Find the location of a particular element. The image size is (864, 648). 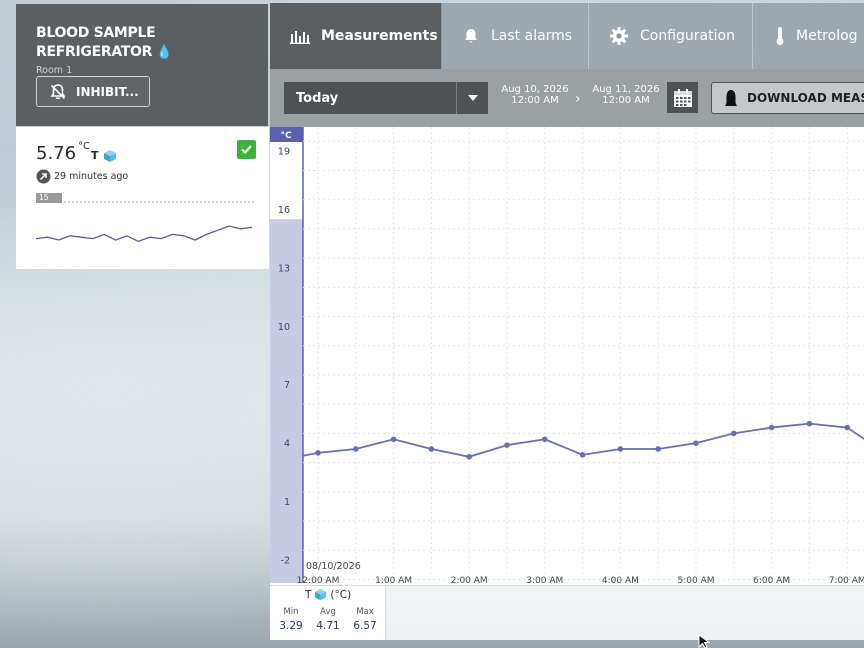

y-tick-label: 4 is located at coordinates (287, 444).